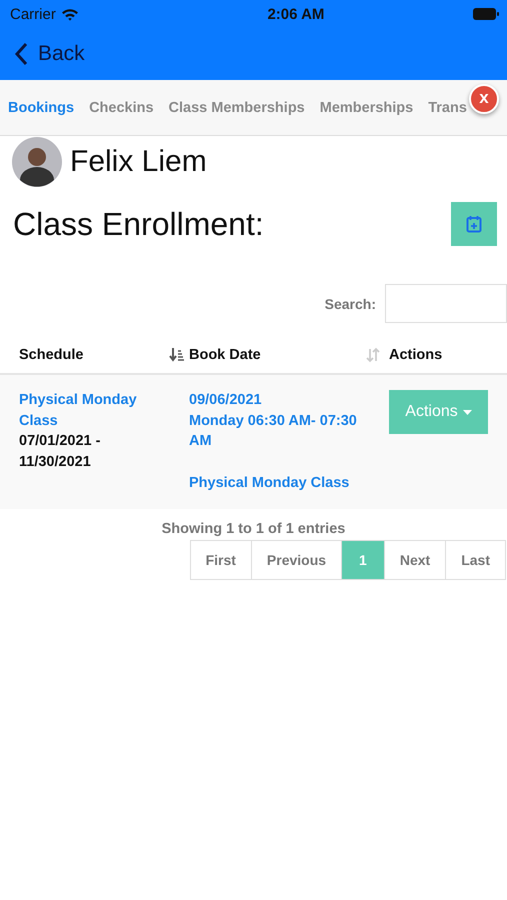 Image resolution: width=507 pixels, height=900 pixels. What do you see at coordinates (225, 355) in the screenshot?
I see `column-header: Book Date` at bounding box center [225, 355].